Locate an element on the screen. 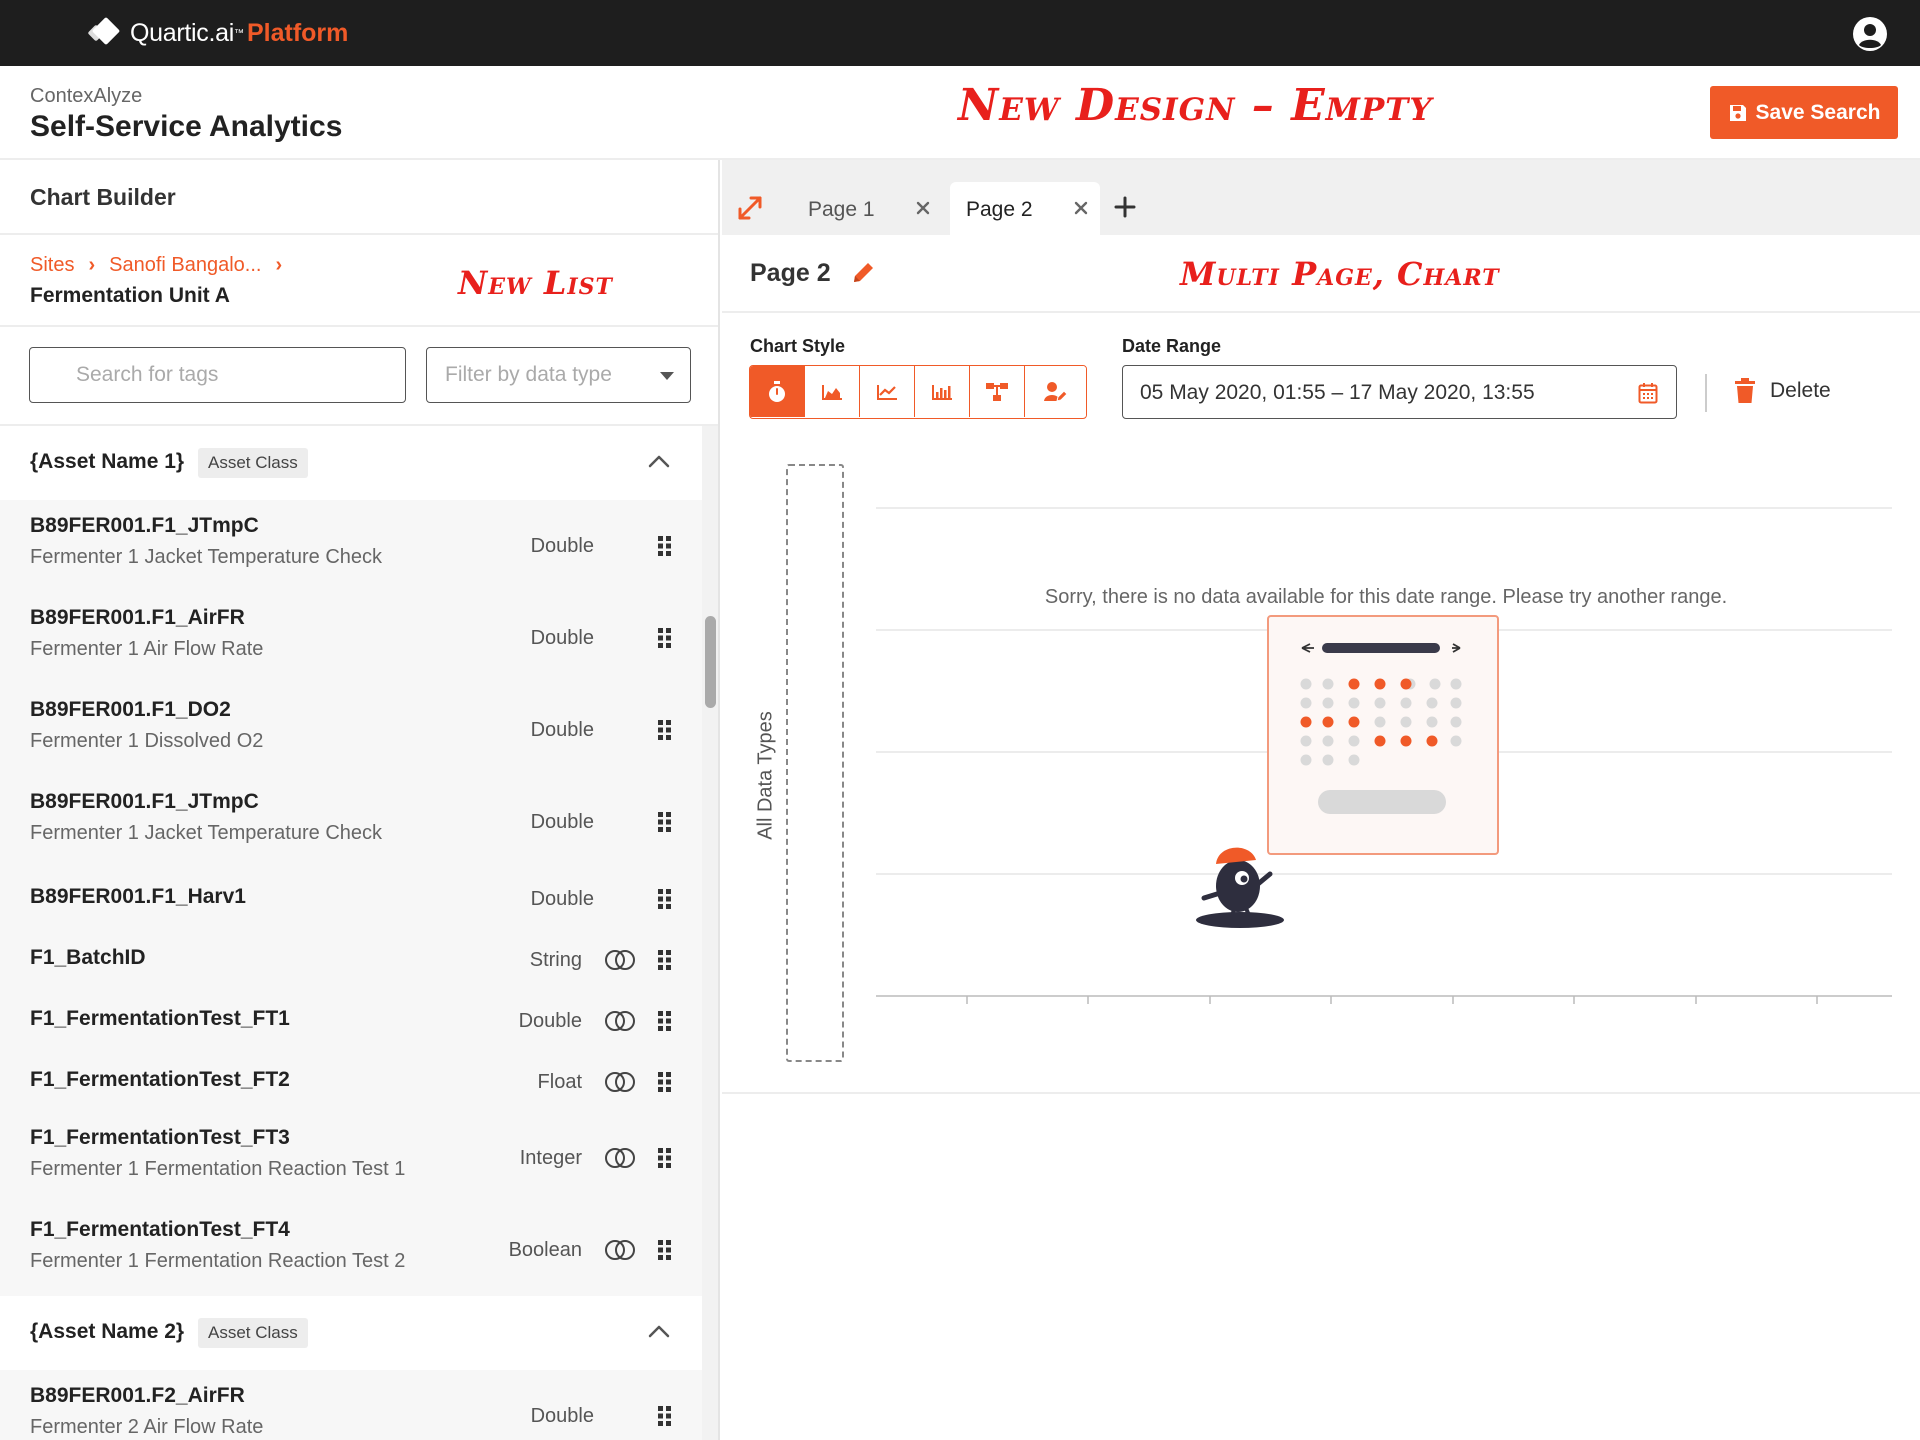  delete-chart-button: Delete is located at coordinates (1782, 391).